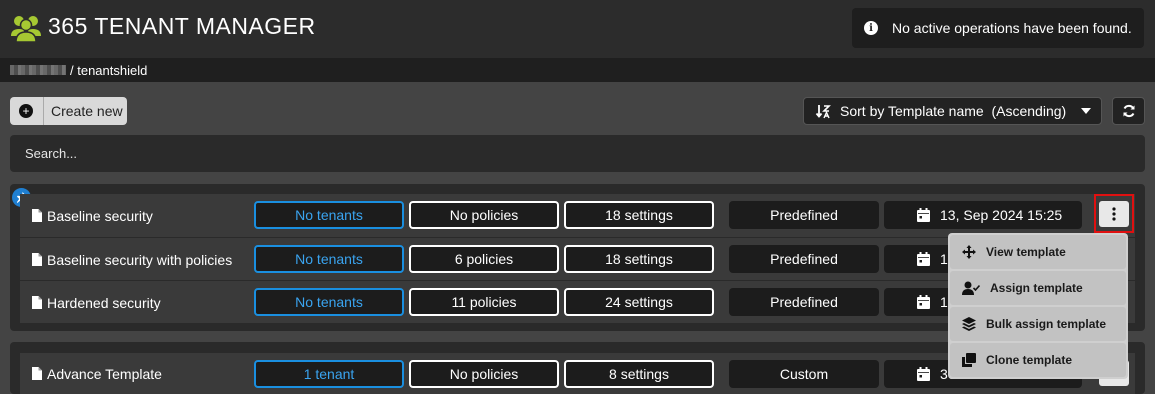  What do you see at coordinates (104, 302) in the screenshot?
I see `template-name-label: Hardened security` at bounding box center [104, 302].